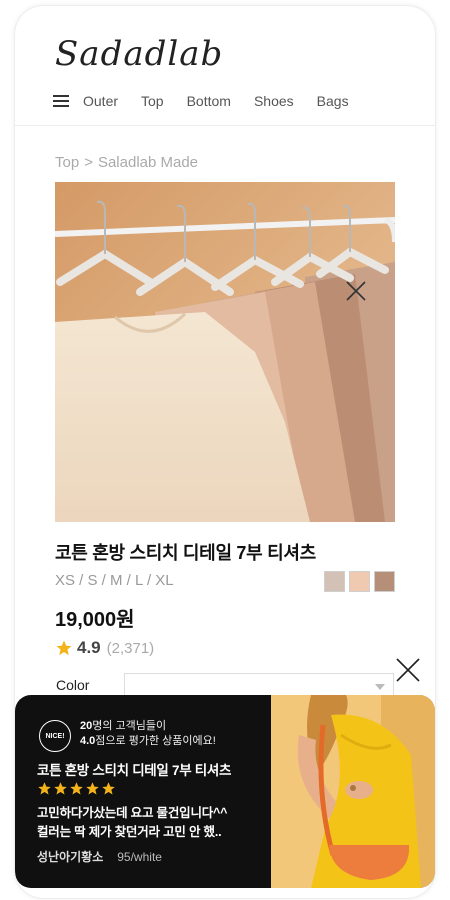  Describe the element at coordinates (132, 813) in the screenshot. I see `review-text-line: 고민하다가샀는데 요고 물건입니다^^` at that location.